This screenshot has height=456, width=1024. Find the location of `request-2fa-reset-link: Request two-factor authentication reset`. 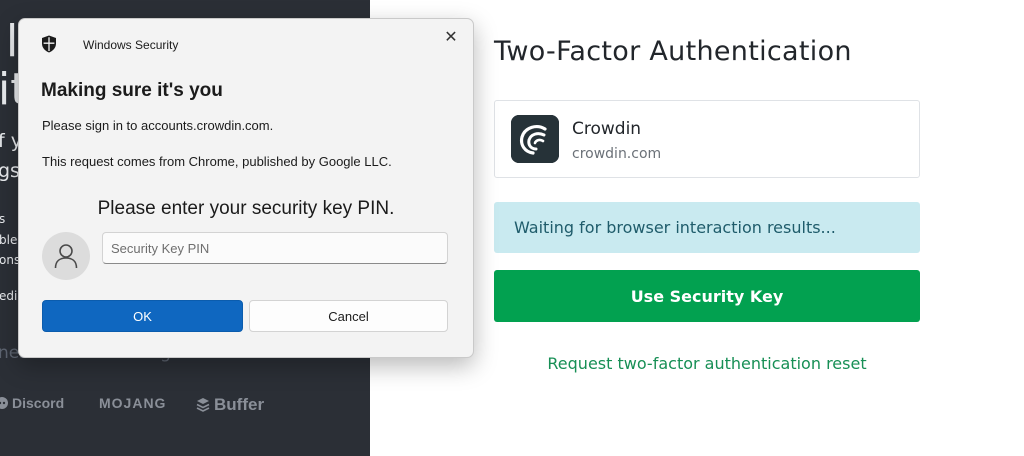

request-2fa-reset-link: Request two-factor authentication reset is located at coordinates (707, 363).